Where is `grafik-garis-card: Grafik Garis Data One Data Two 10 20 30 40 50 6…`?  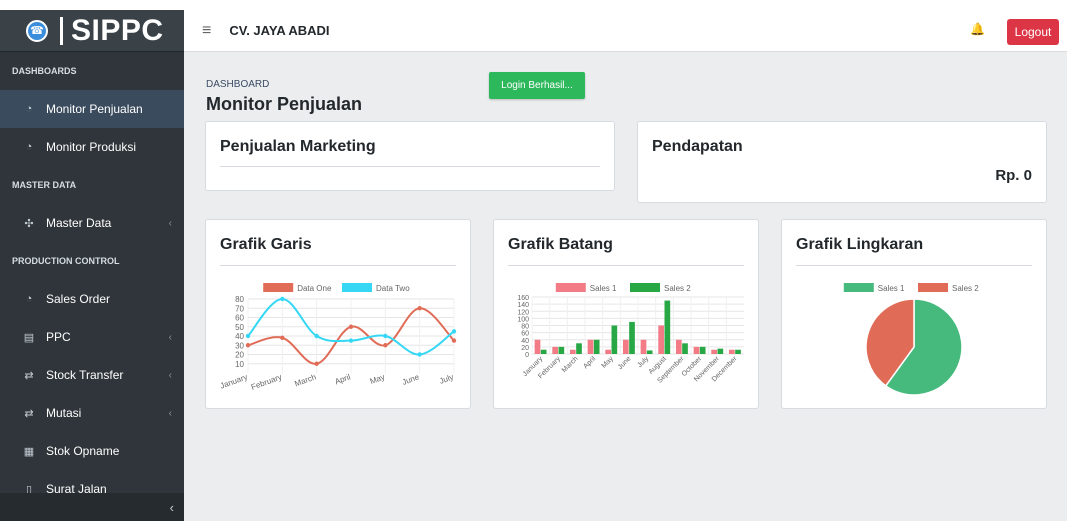 grafik-garis-card: Grafik Garis Data One Data Two 10 20 30 40 50 6… is located at coordinates (338, 314).